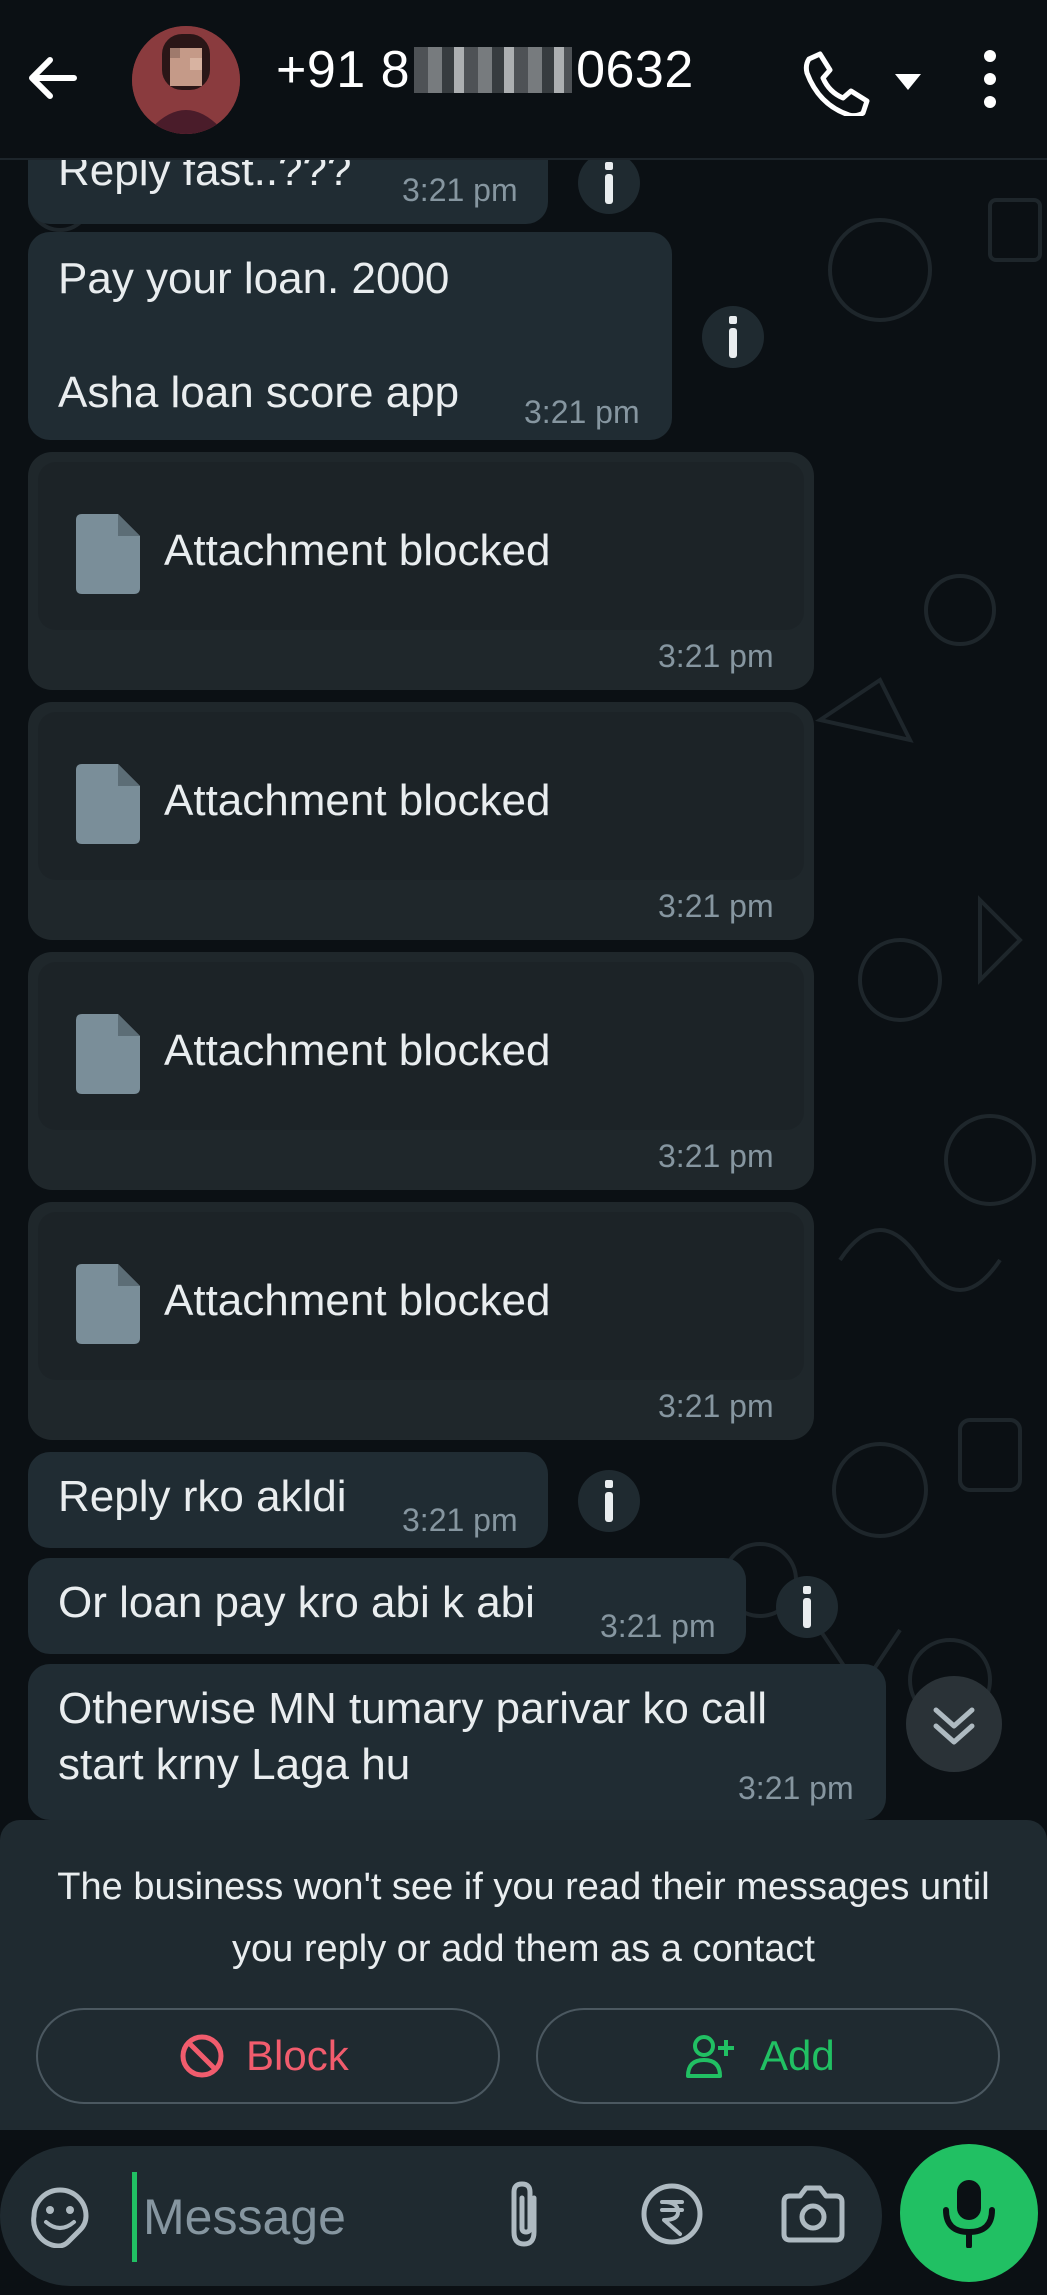 The height and width of the screenshot is (2295, 1047). What do you see at coordinates (710, 2056) in the screenshot?
I see `add-person-icon` at bounding box center [710, 2056].